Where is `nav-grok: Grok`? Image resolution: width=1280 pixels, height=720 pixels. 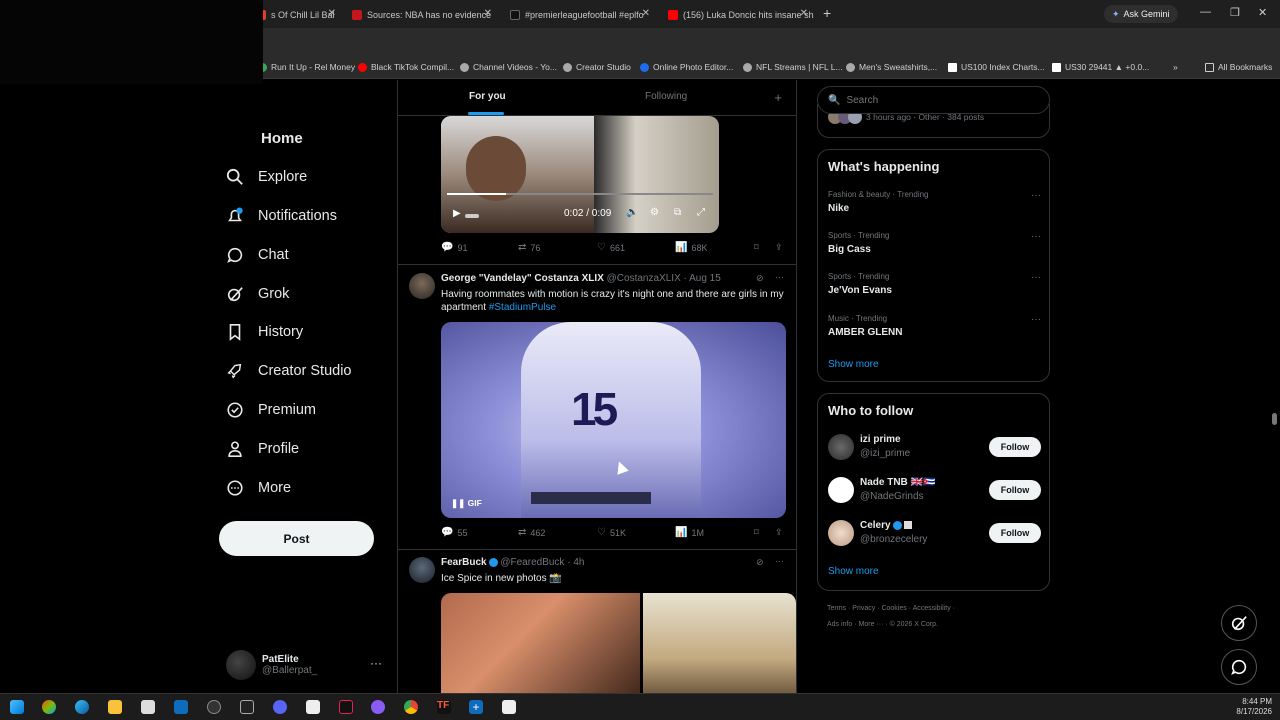
nav-grok: Grok is located at coordinates (257, 294).